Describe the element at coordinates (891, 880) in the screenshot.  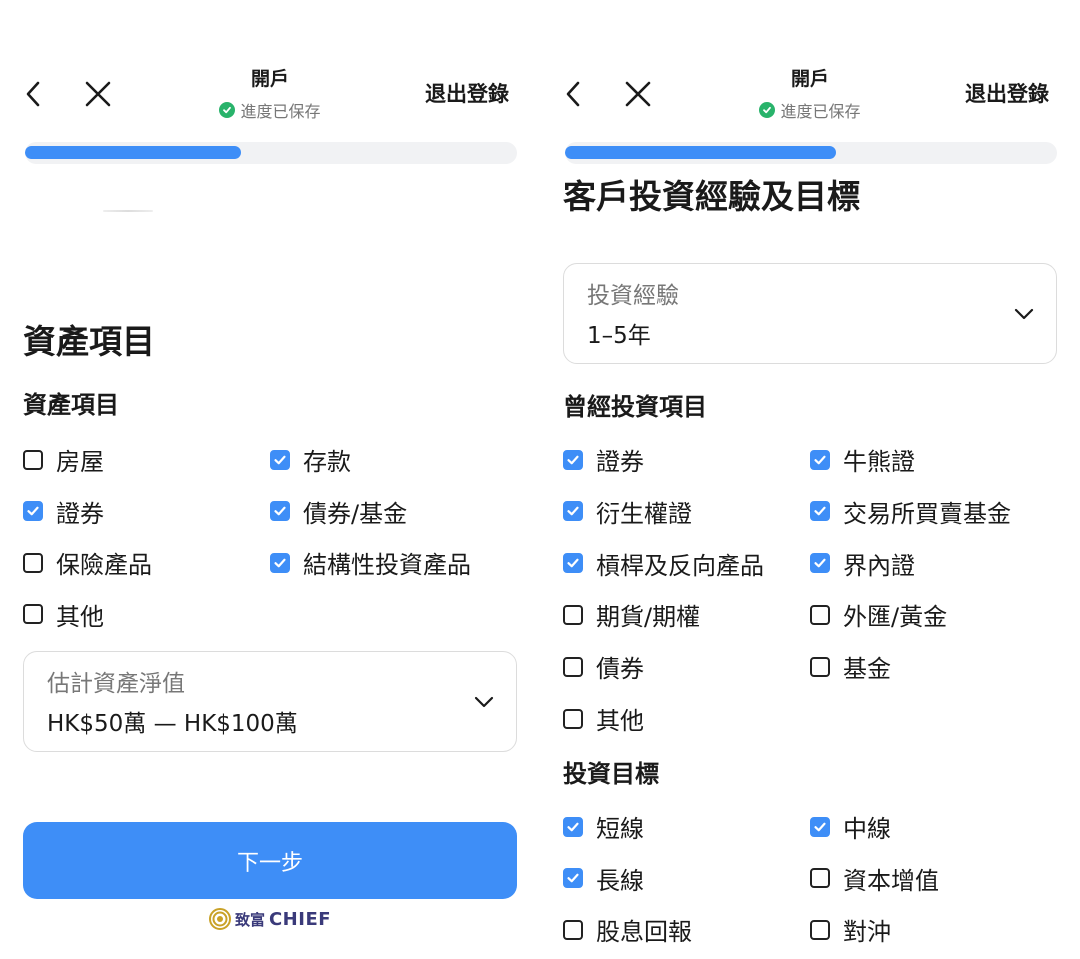
I see `checkbox-label: 資本增值` at that location.